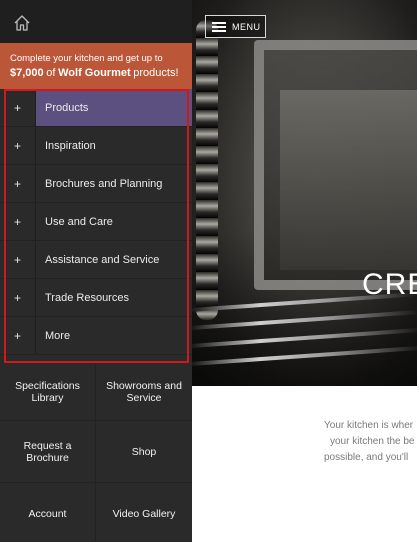 The image size is (417, 542). I want to click on home-icon, so click(22, 23).